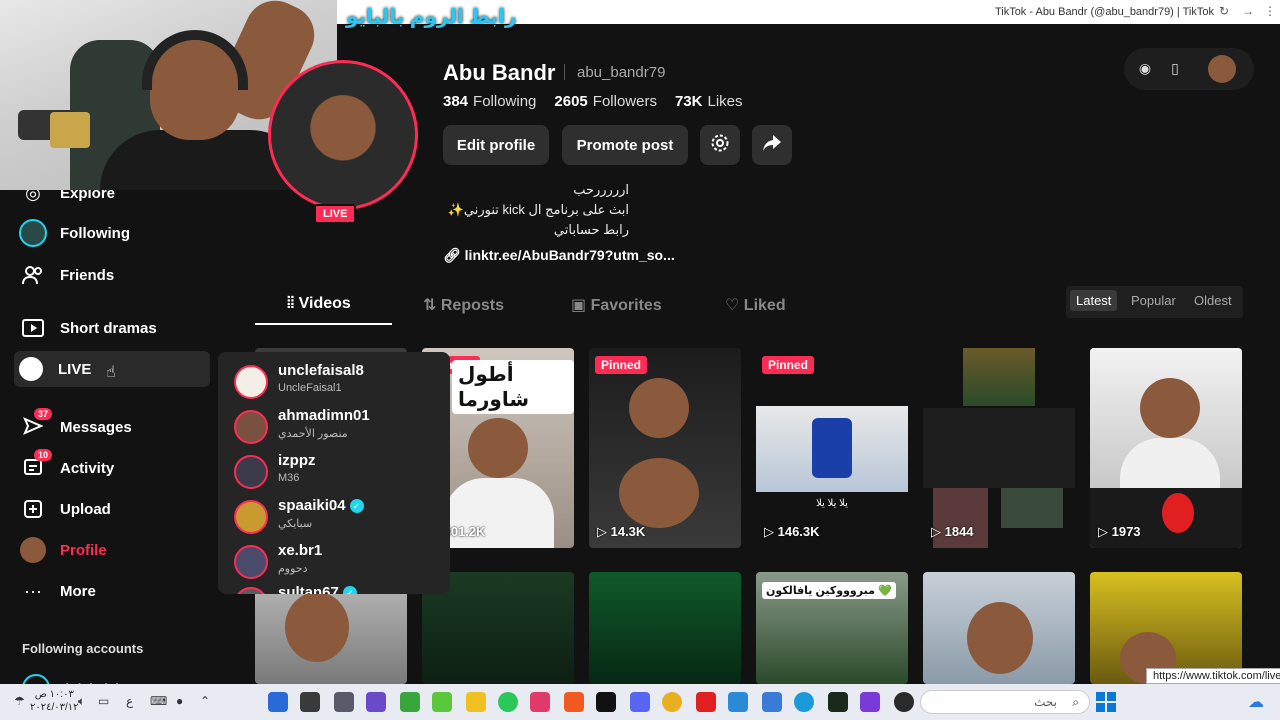 The image size is (1280, 720). Describe the element at coordinates (1106, 702) in the screenshot. I see `windows-start-icon` at that location.